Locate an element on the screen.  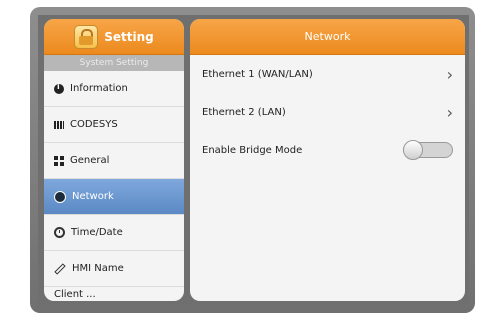
pen-icon is located at coordinates (60, 268).